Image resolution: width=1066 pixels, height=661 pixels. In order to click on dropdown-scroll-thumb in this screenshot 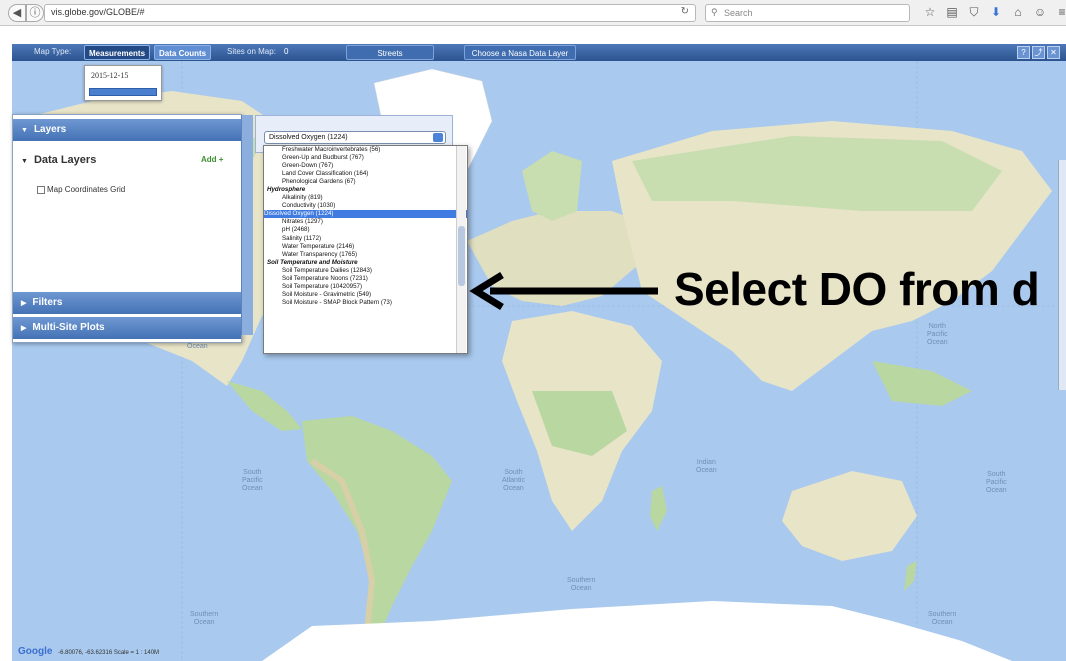, I will do `click(461, 256)`.